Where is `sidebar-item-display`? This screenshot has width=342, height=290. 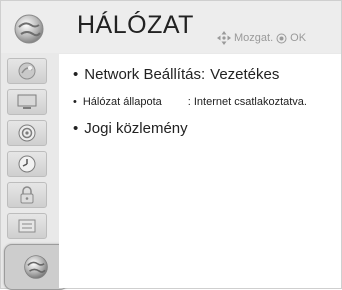 sidebar-item-display is located at coordinates (27, 102).